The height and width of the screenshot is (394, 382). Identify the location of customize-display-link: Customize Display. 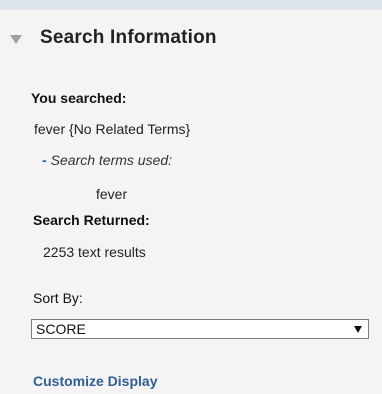
(95, 381).